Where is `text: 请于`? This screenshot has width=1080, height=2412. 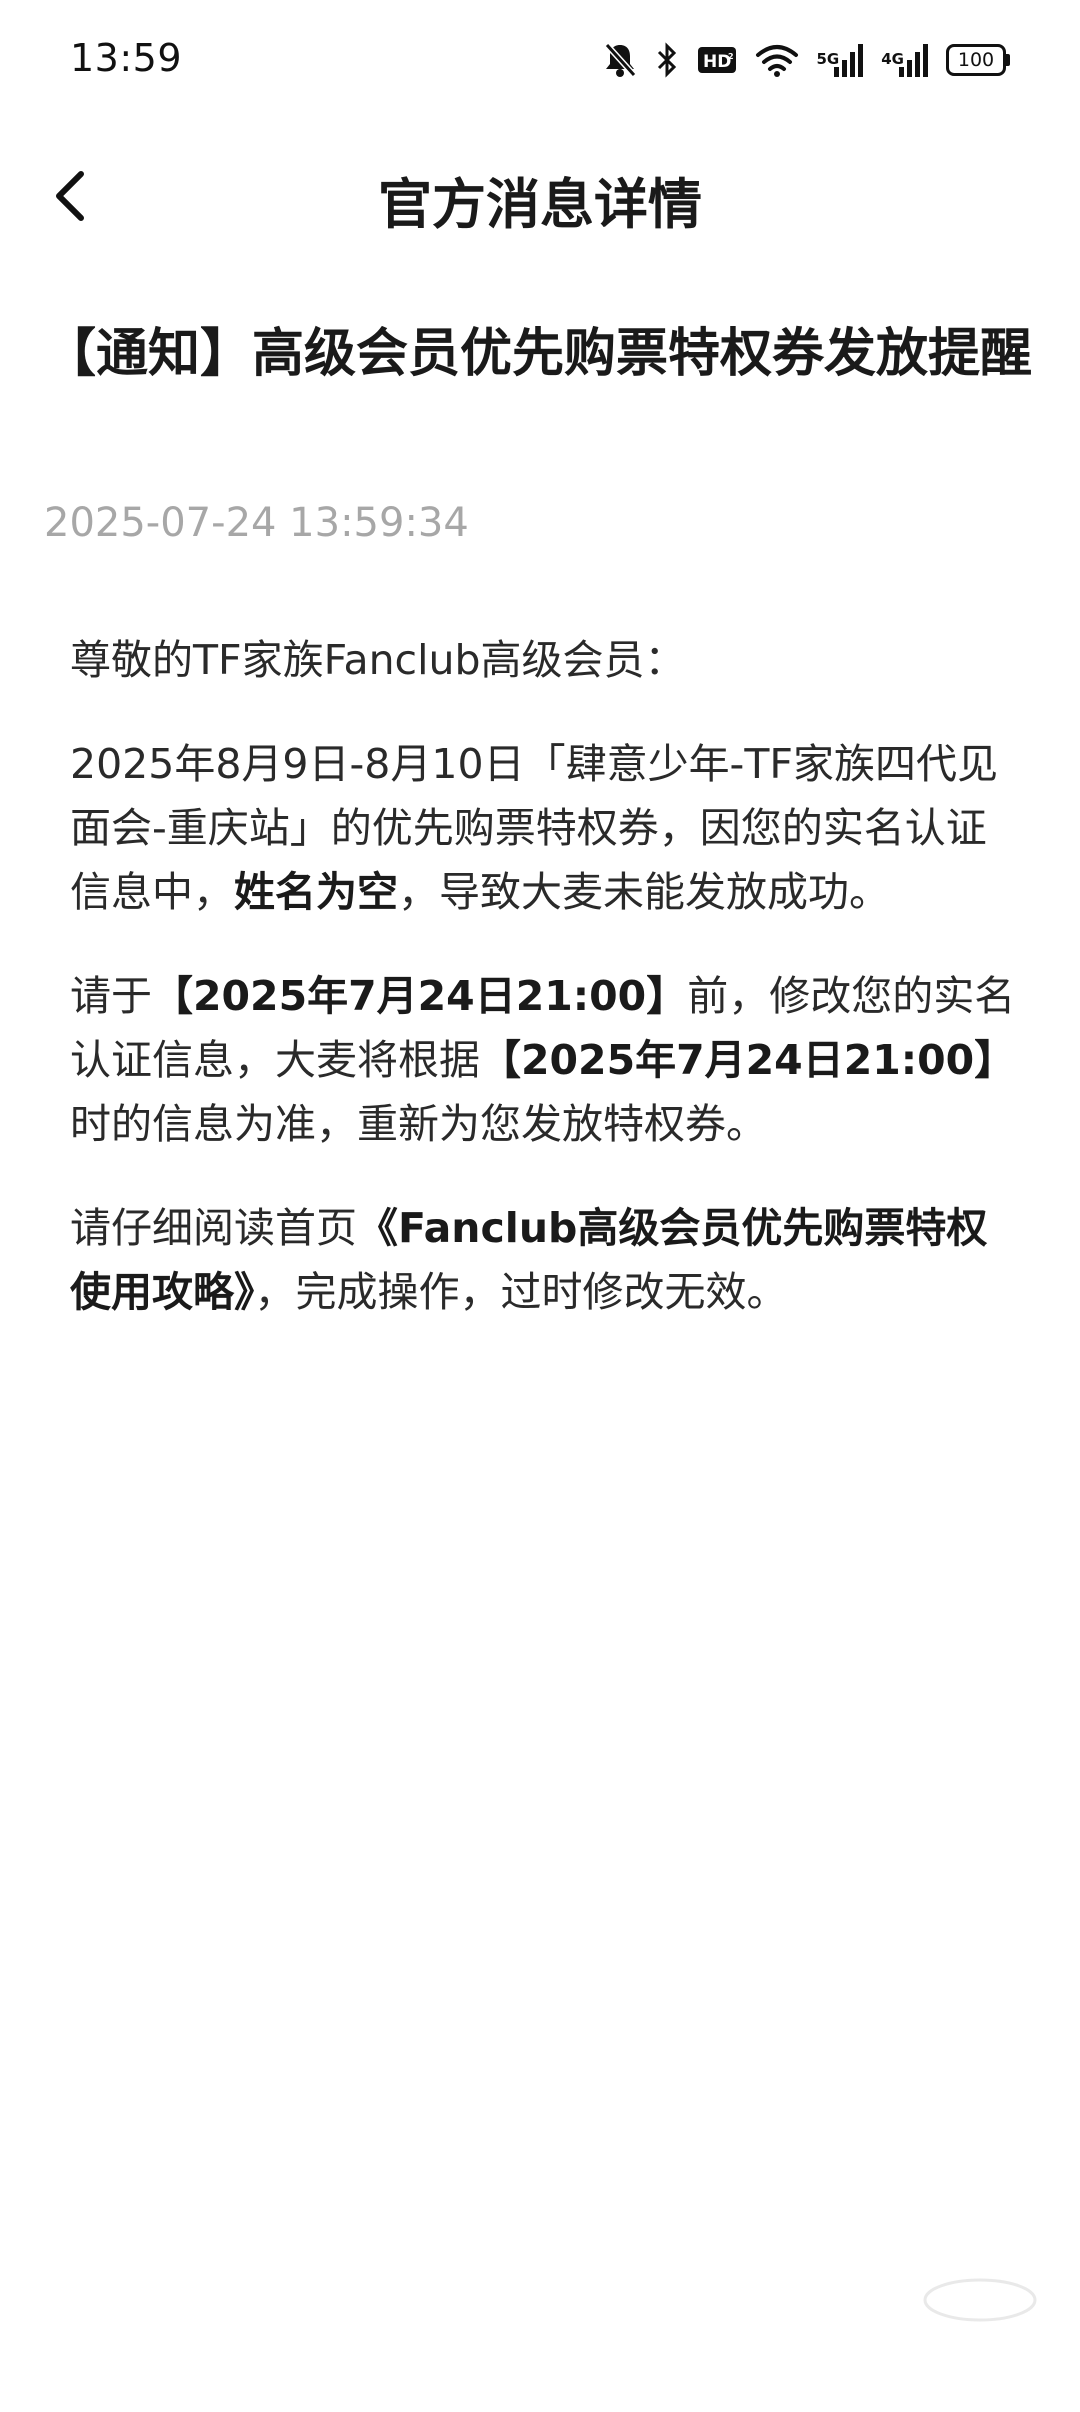 text: 请于 is located at coordinates (111, 996).